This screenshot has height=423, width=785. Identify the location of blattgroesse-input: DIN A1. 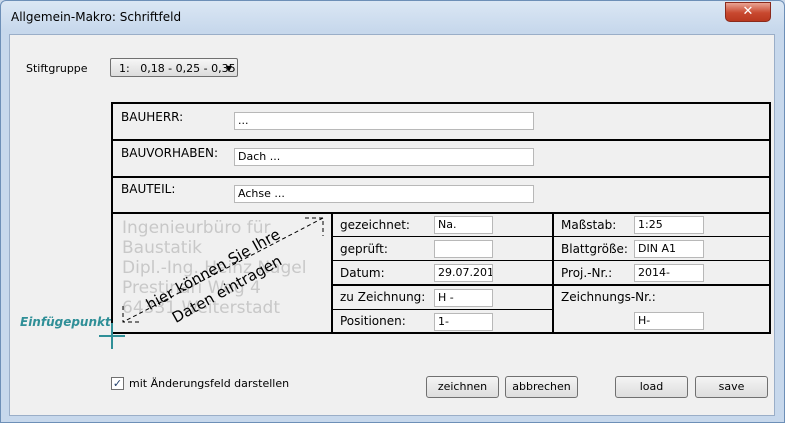
(669, 249).